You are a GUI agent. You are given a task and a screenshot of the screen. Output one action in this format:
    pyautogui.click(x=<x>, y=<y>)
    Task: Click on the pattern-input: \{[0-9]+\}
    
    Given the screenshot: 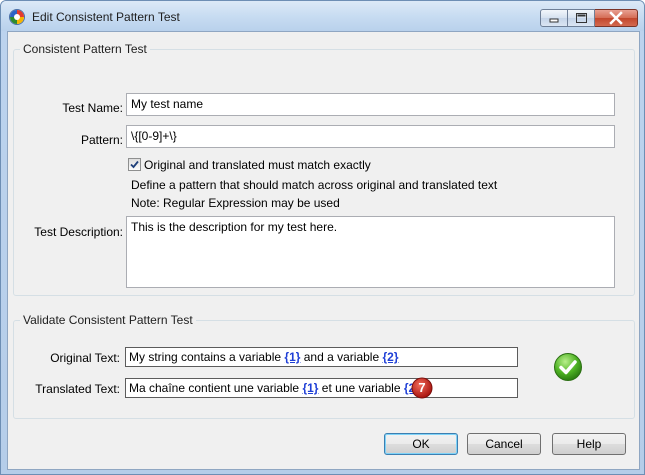 What is the action you would take?
    pyautogui.click(x=370, y=136)
    